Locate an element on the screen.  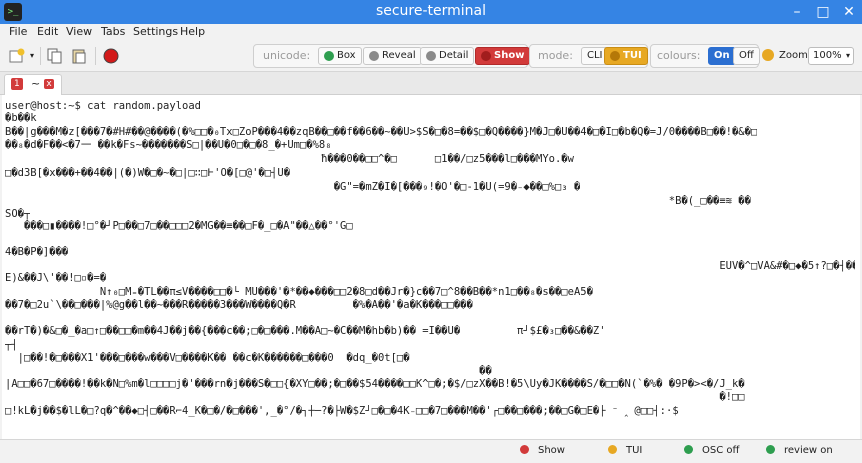
terminal-tab: 1 ~ x is located at coordinates (33, 84).